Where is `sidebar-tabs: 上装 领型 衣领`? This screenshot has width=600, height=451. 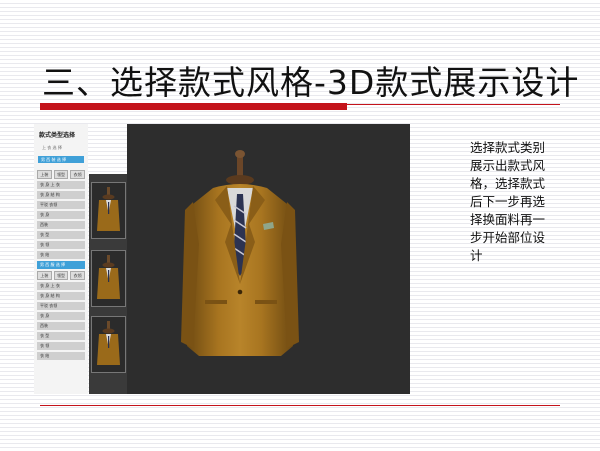
sidebar-tabs: 上装 领型 衣领 is located at coordinates (61, 174).